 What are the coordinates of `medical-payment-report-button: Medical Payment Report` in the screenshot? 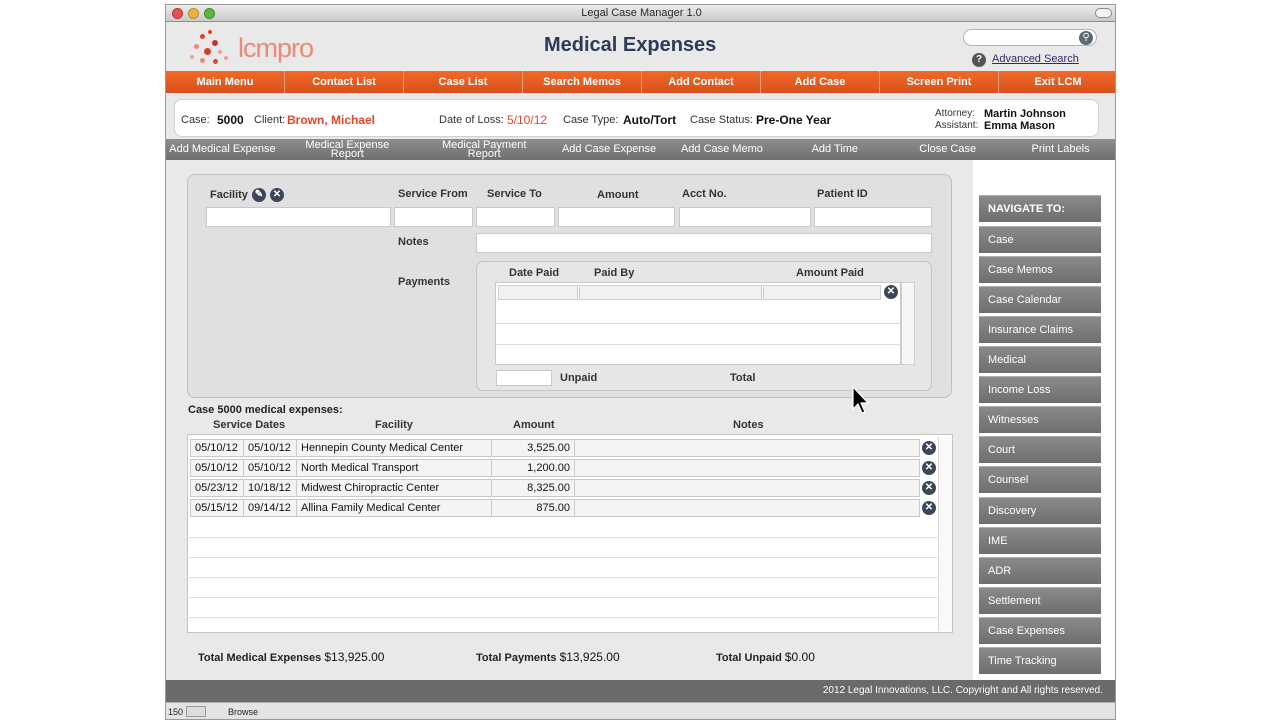 It's located at (484, 149).